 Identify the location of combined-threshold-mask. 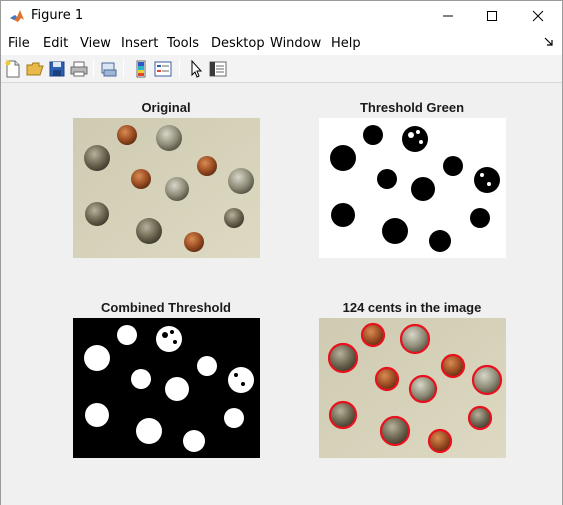
(166, 388).